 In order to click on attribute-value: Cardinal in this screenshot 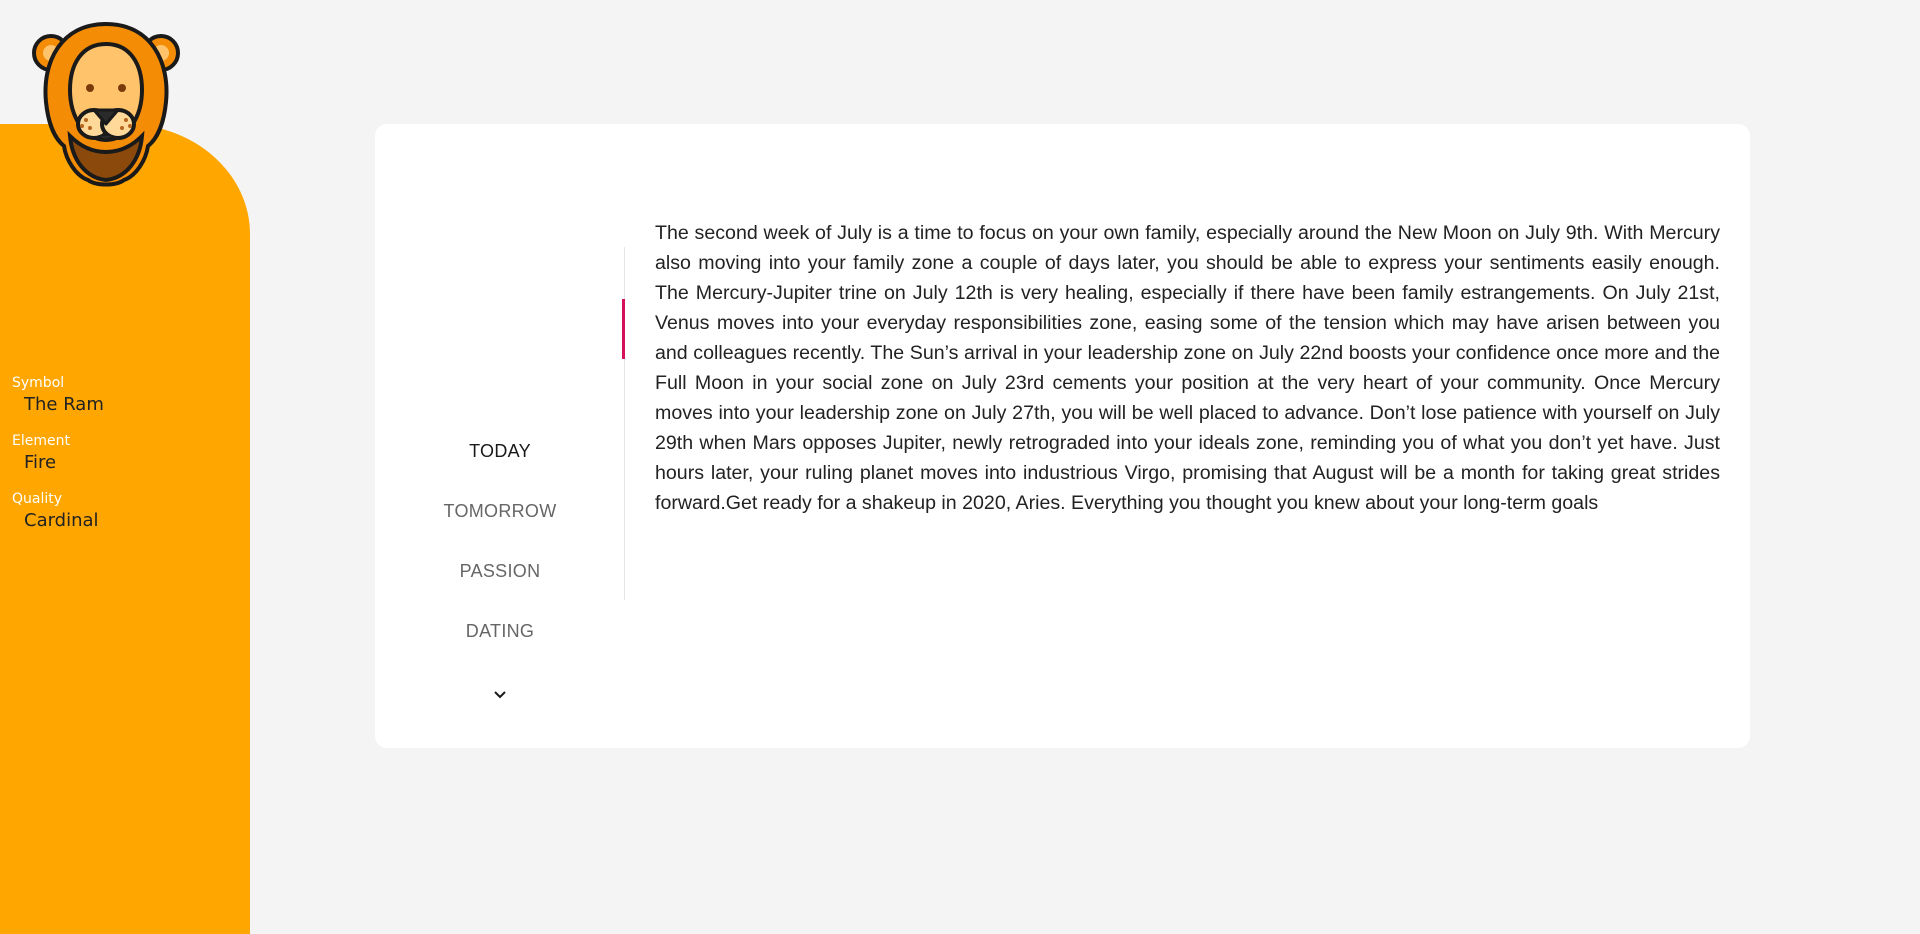, I will do `click(61, 520)`.